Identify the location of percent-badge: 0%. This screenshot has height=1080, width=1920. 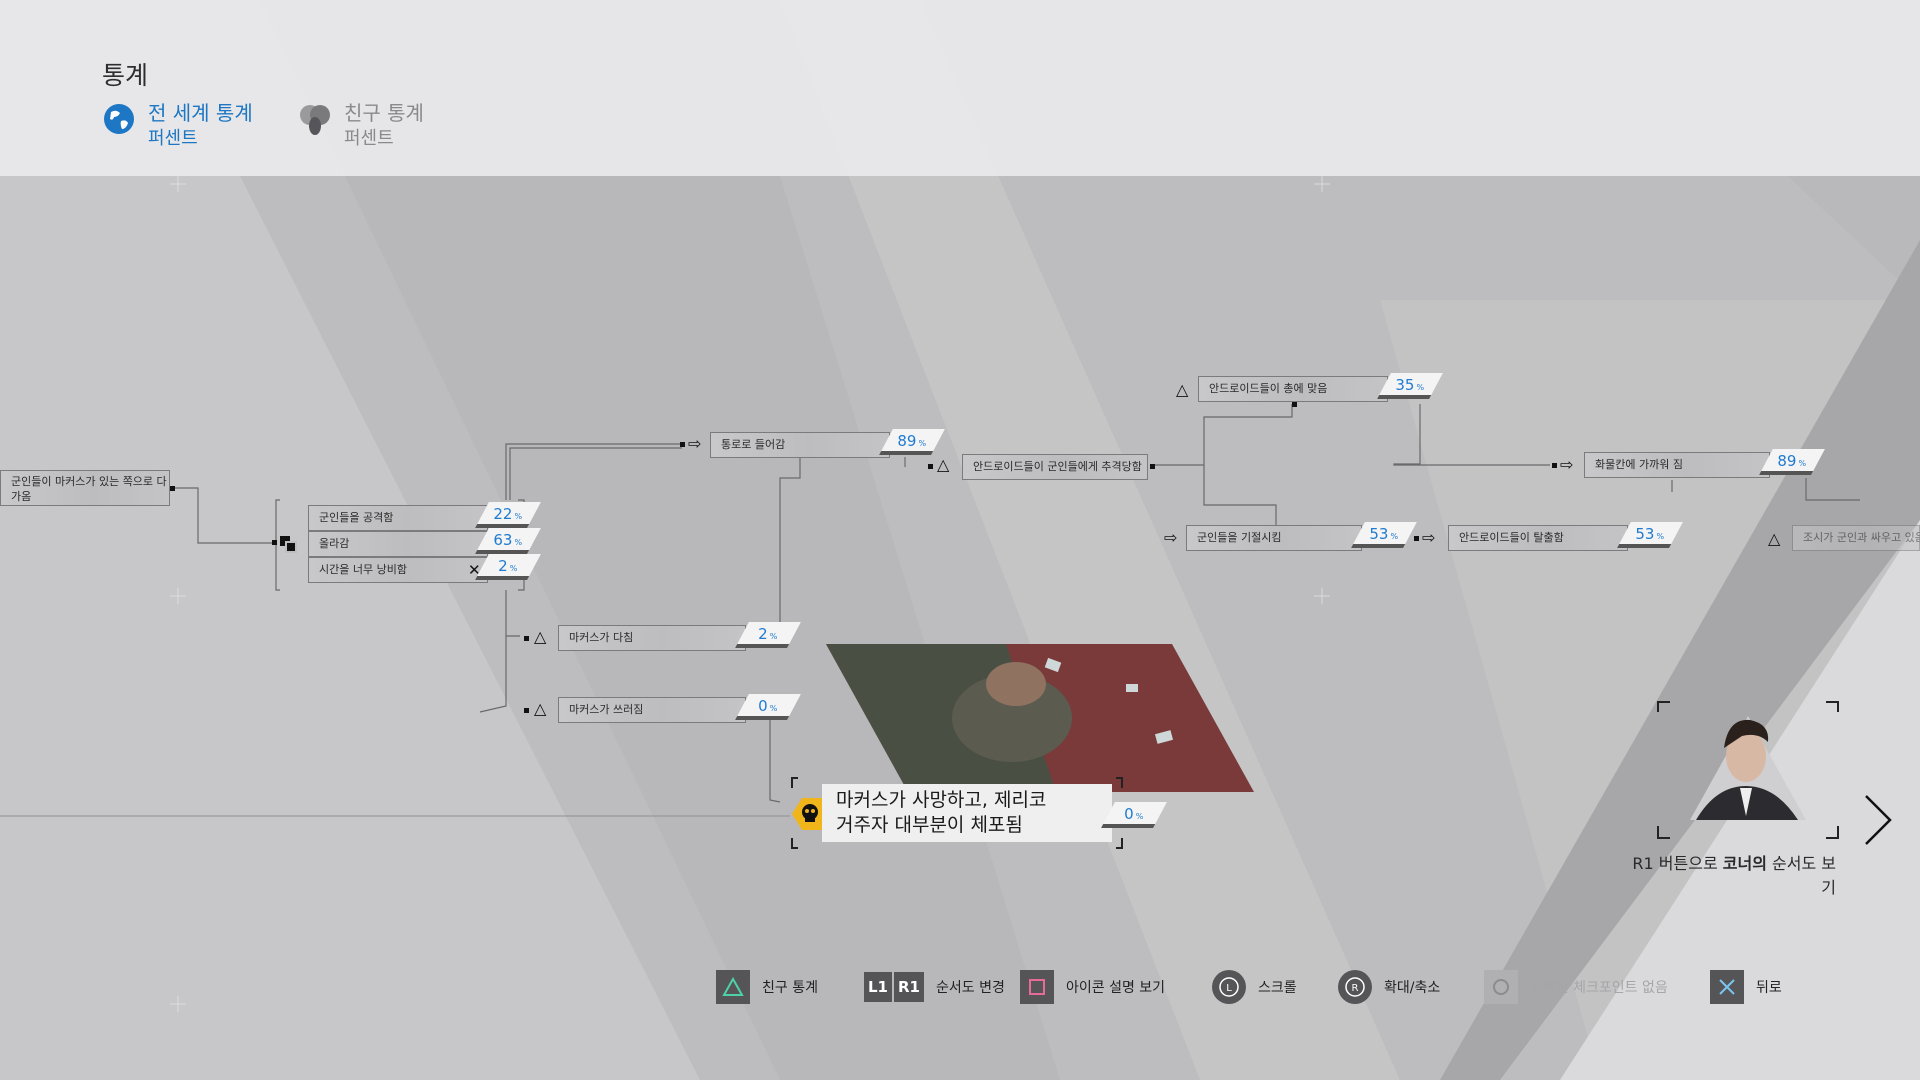
(768, 707).